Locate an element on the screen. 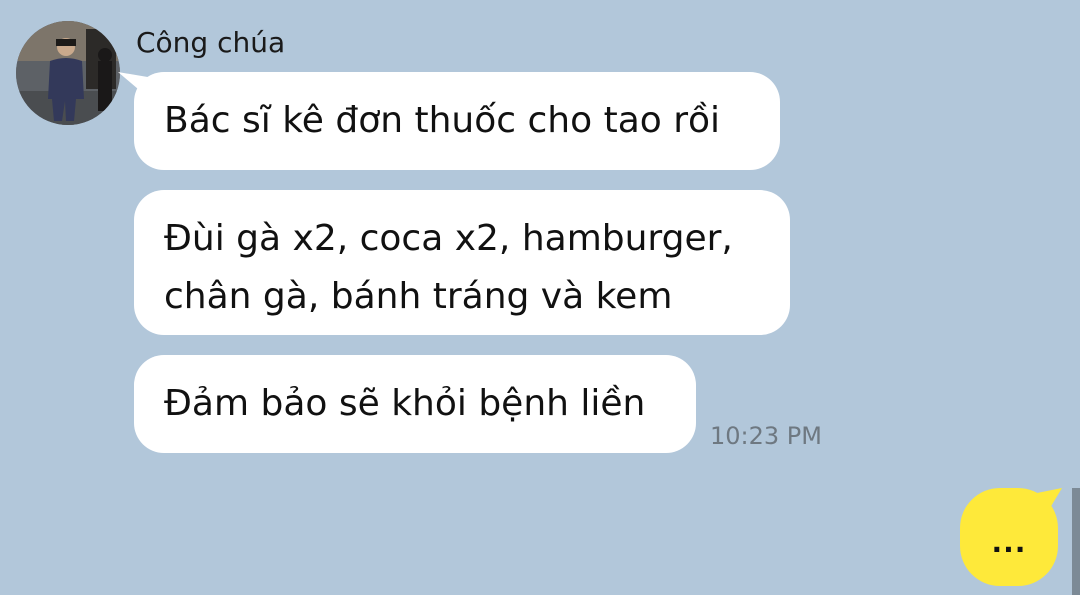 This screenshot has height=595, width=1080. message-bubble: Bác sĩ kê đơn thuốc cho tao rồi is located at coordinates (457, 121).